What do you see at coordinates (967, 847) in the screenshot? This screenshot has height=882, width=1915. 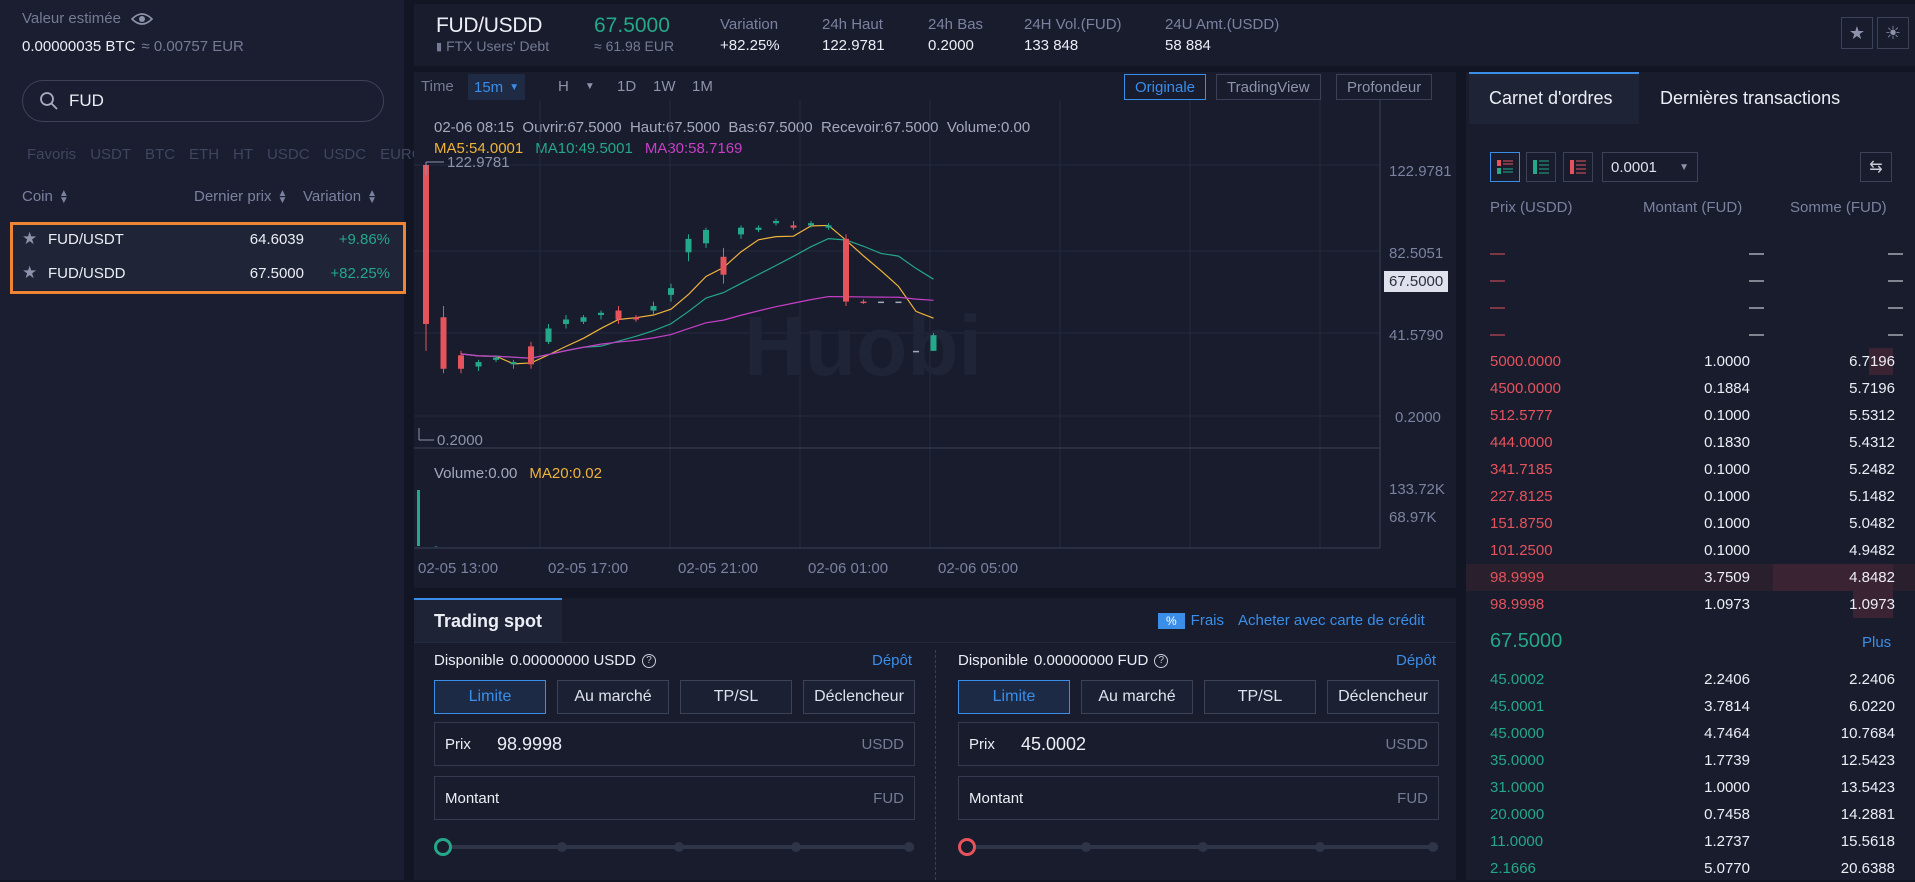 I see `slider-knob` at bounding box center [967, 847].